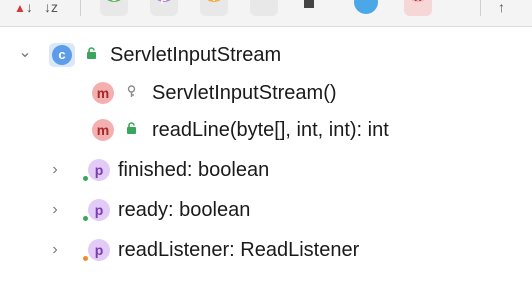  Describe the element at coordinates (131, 91) in the screenshot. I see `protected-key-icon` at that location.